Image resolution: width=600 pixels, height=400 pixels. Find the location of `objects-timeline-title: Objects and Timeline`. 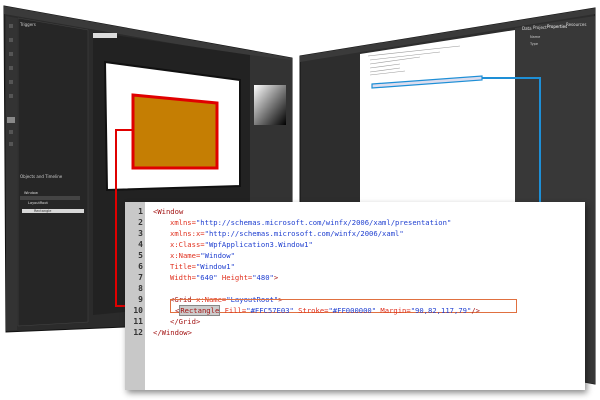

objects-timeline-title: Objects and Timeline is located at coordinates (41, 176).